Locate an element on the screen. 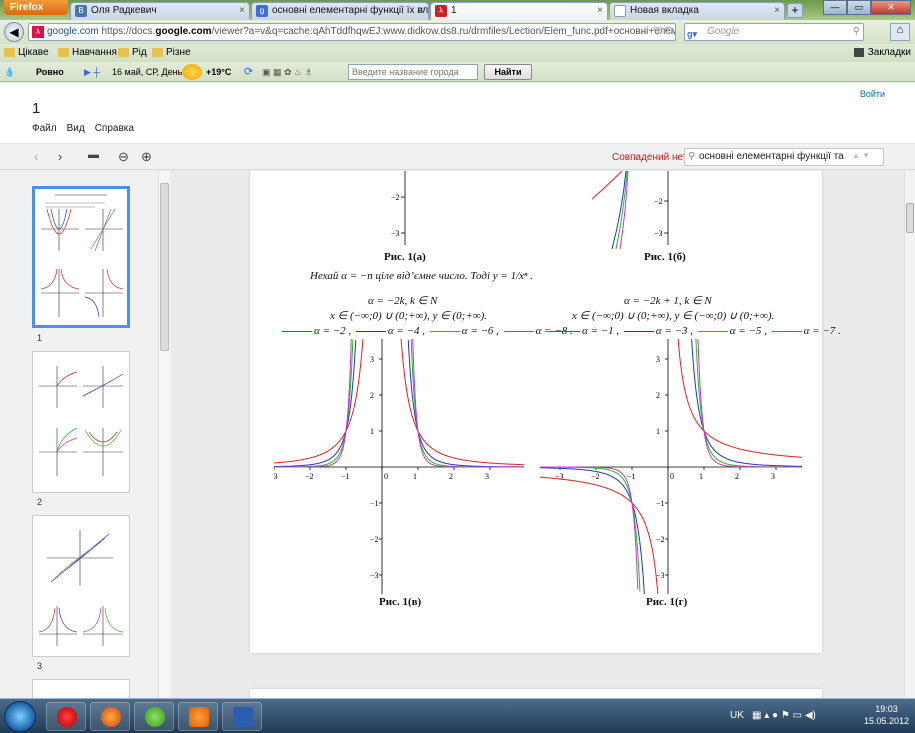 Image resolution: width=915 pixels, height=733 pixels. close-window-button: ✕ is located at coordinates (891, 7).